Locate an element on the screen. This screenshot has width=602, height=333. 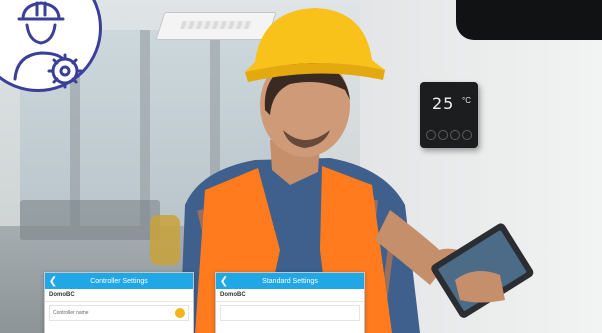
app-panel-header: ❮ Controller Settings is located at coordinates (119, 281).